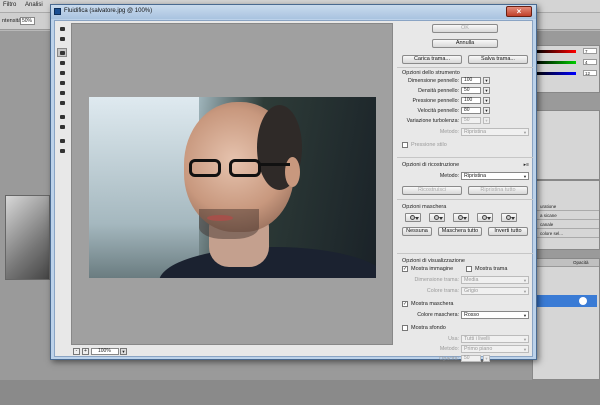 The width and height of the screenshot is (600, 405). I want to click on opacity-label: Opacità, so click(581, 262).